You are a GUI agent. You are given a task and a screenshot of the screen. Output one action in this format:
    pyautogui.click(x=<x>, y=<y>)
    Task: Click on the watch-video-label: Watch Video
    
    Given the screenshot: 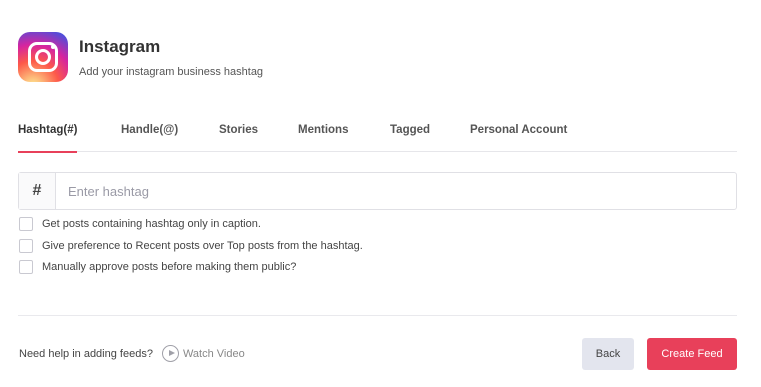 What is the action you would take?
    pyautogui.click(x=213, y=353)
    